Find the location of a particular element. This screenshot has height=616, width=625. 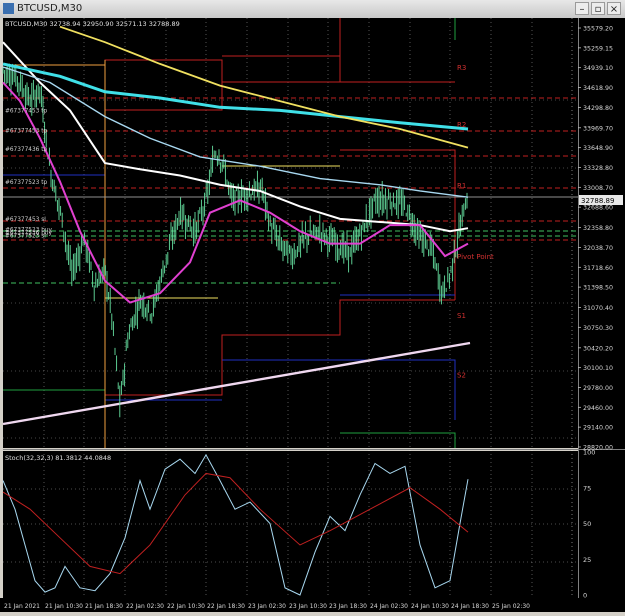

price-tick-label: 31070.40 is located at coordinates (598, 308).